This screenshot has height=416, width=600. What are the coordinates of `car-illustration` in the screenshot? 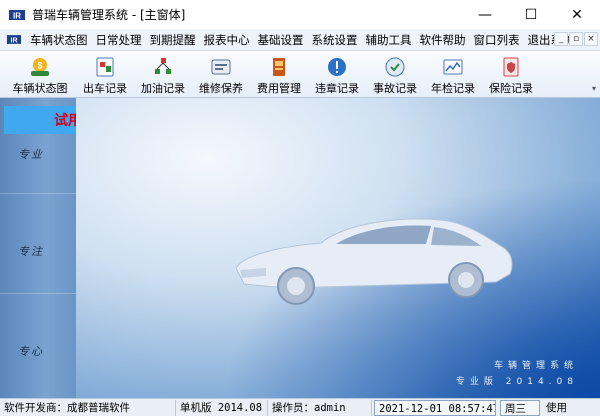 It's located at (374, 261).